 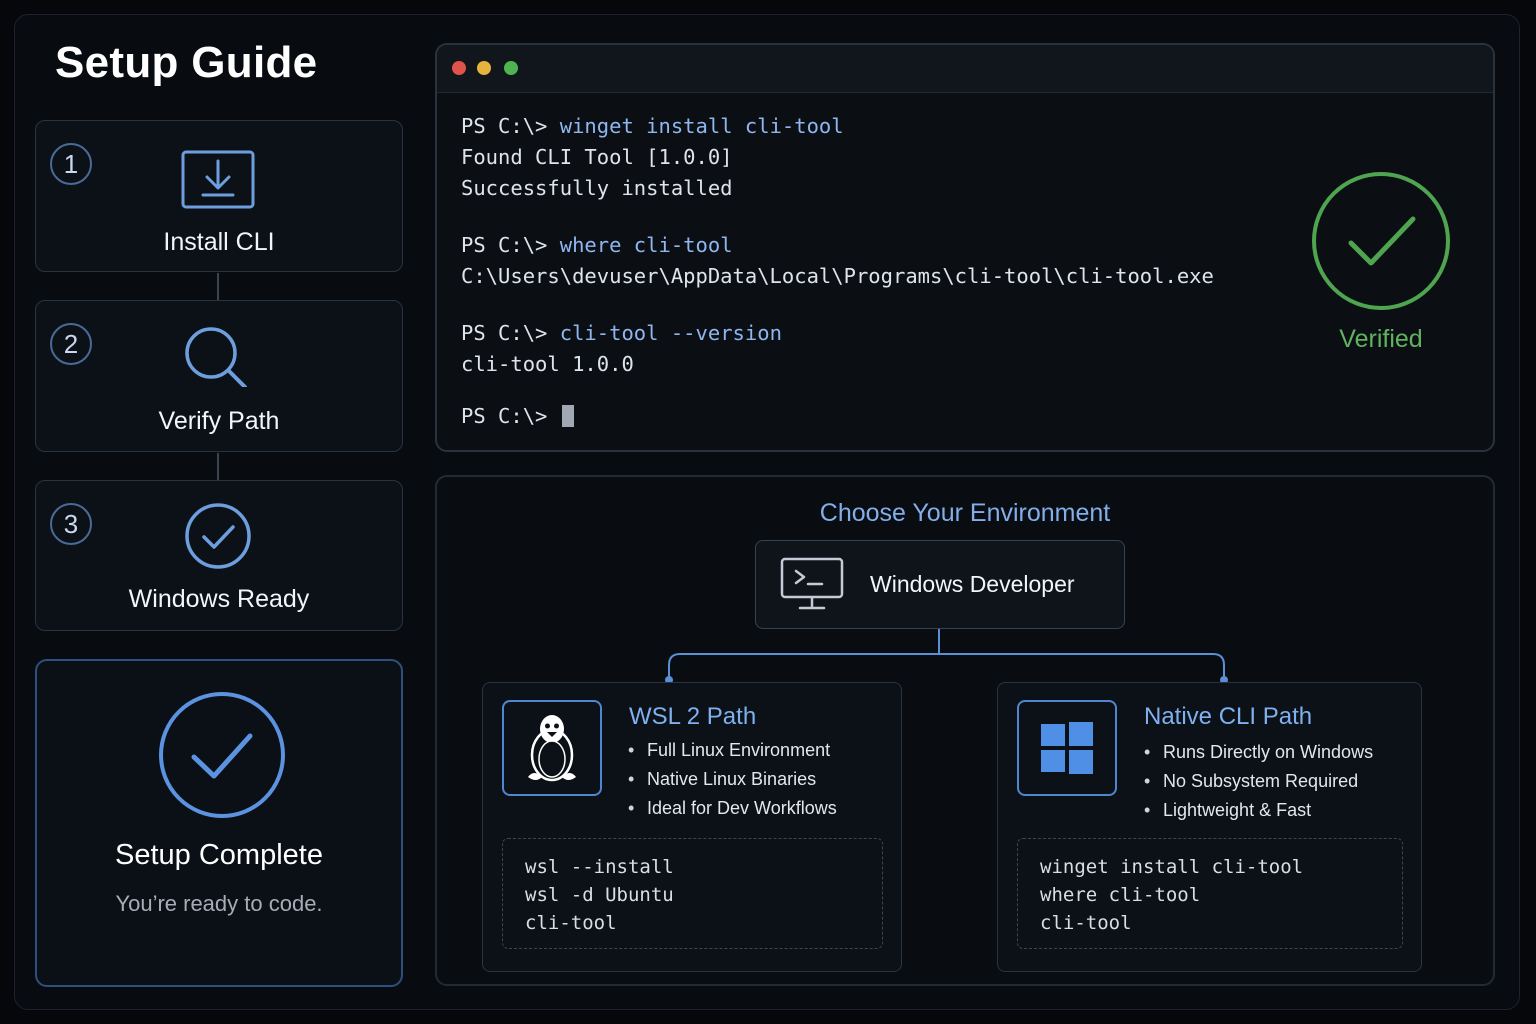 I want to click on branch-connector, so click(x=946, y=656).